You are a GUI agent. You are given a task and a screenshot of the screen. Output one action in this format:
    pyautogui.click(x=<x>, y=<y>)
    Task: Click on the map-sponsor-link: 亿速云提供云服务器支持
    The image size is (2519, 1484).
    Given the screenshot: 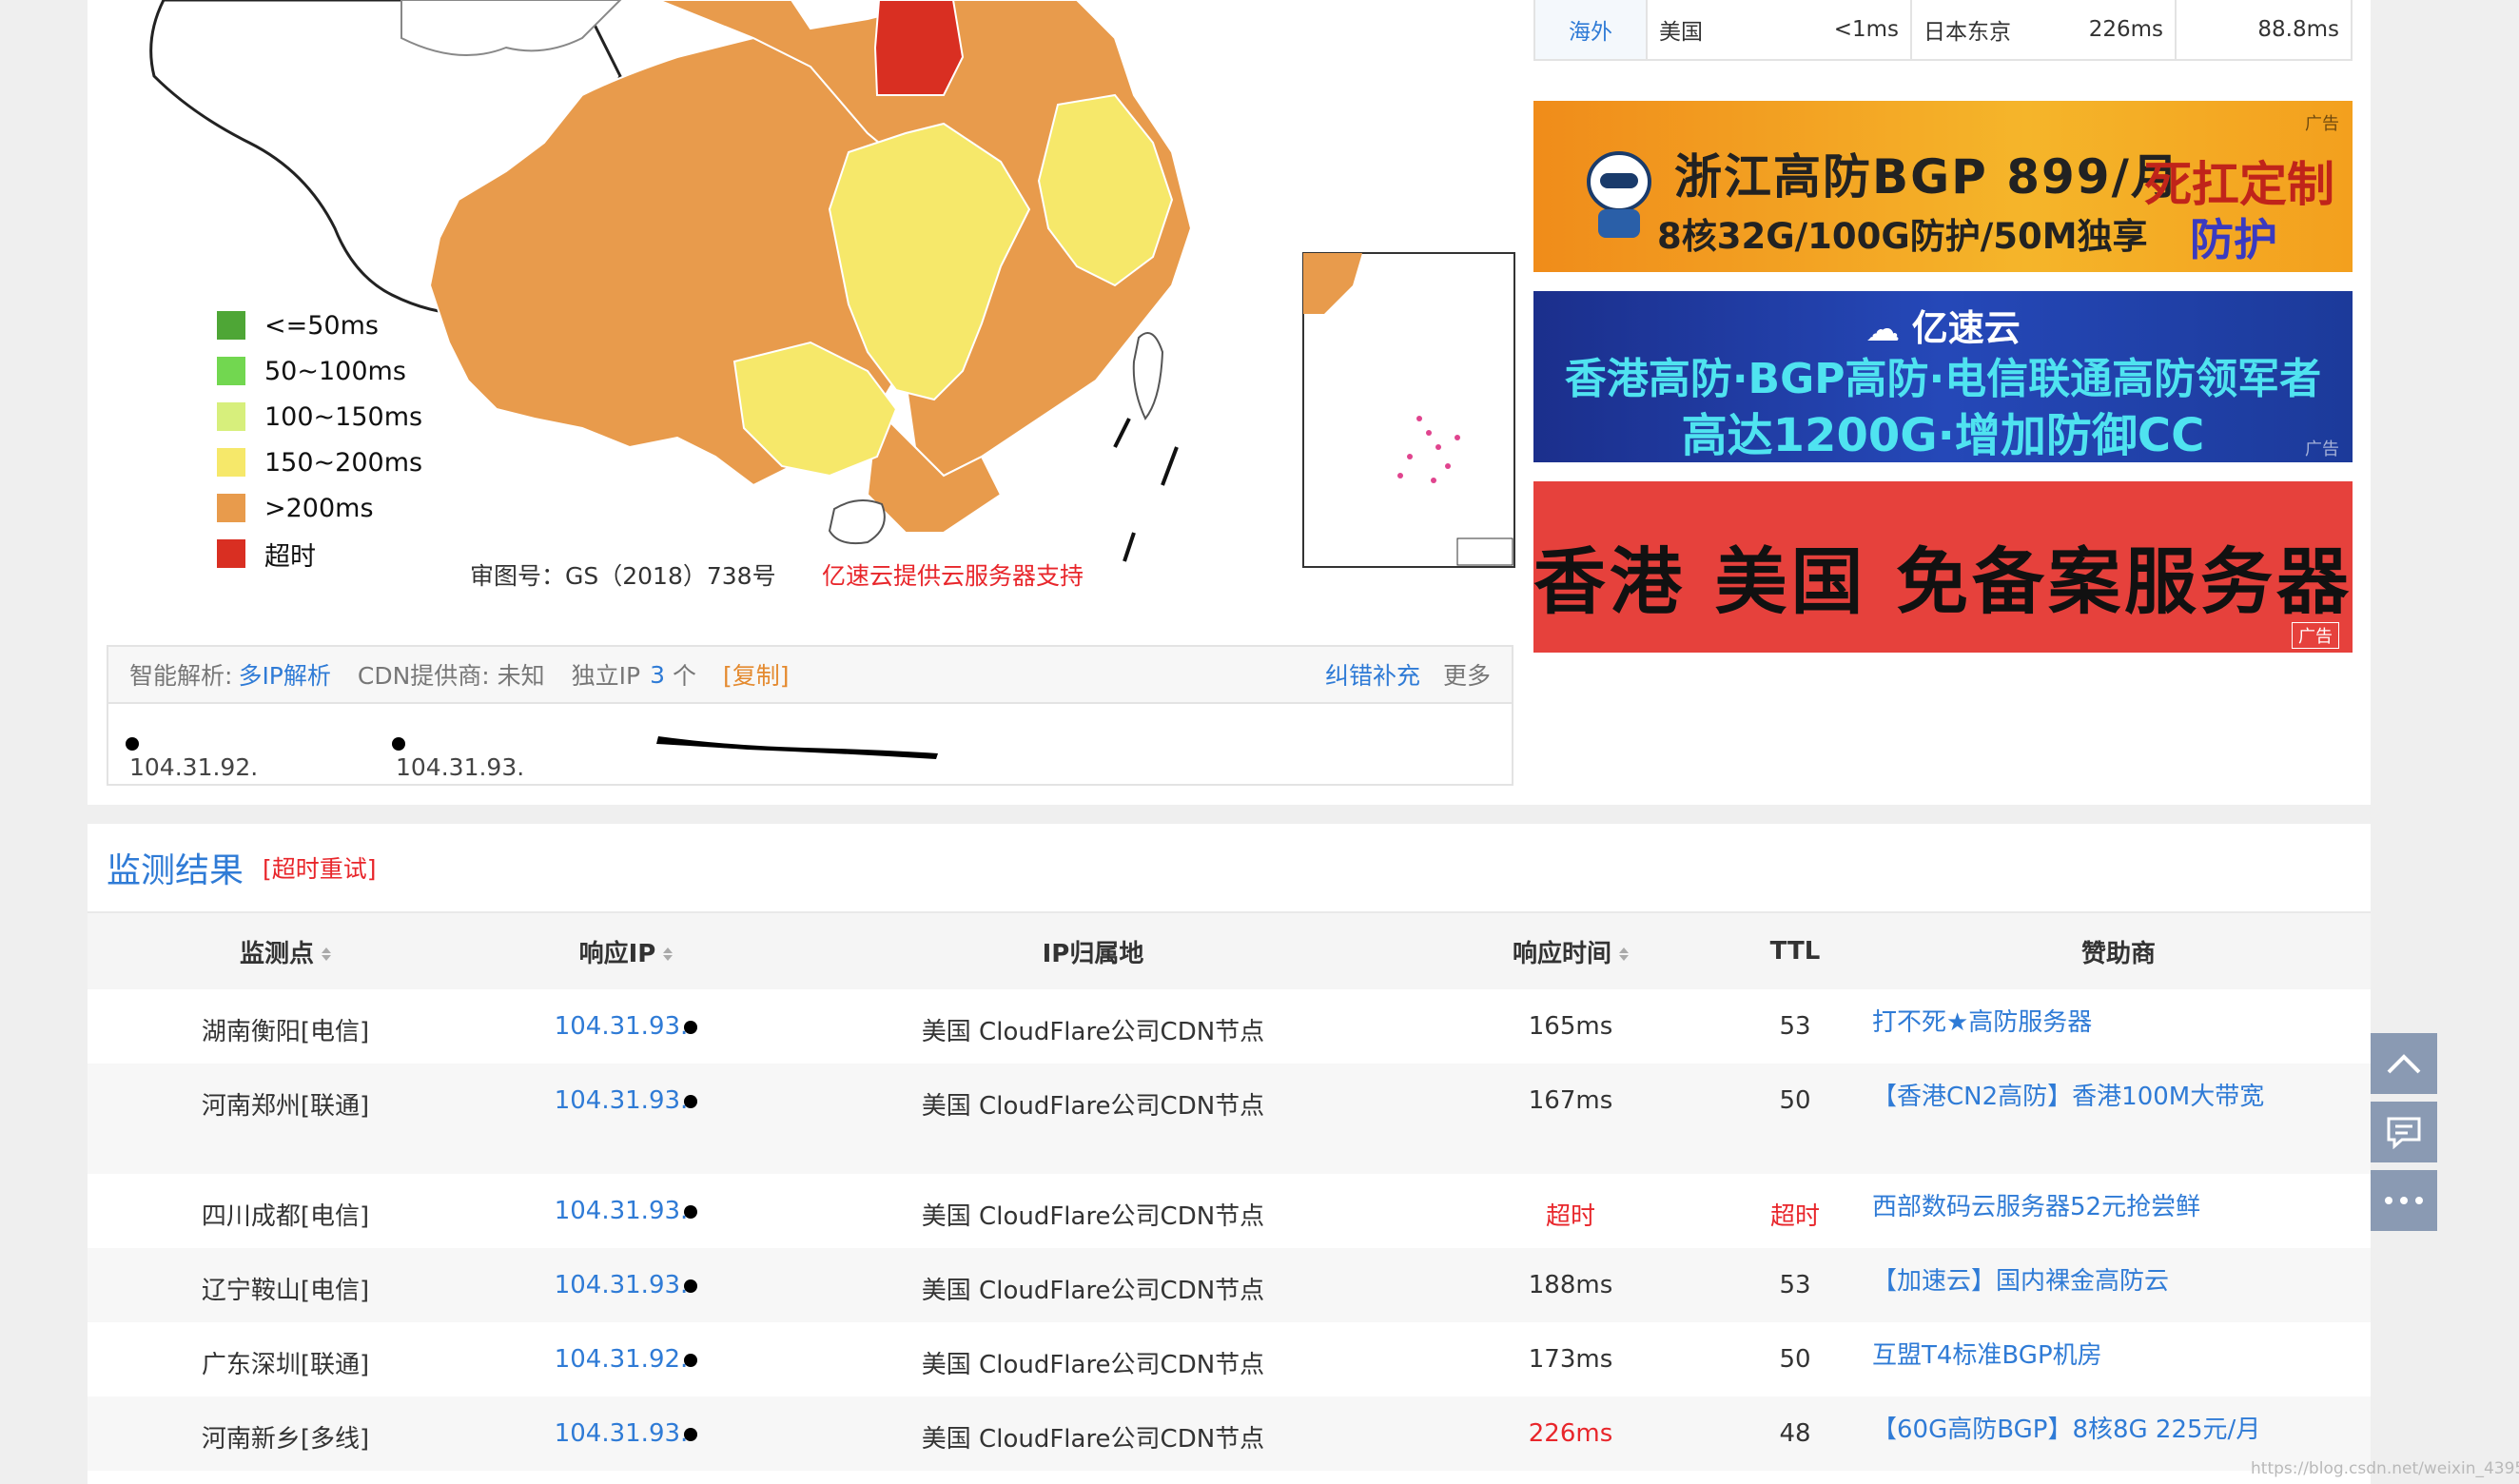 What is the action you would take?
    pyautogui.click(x=953, y=574)
    